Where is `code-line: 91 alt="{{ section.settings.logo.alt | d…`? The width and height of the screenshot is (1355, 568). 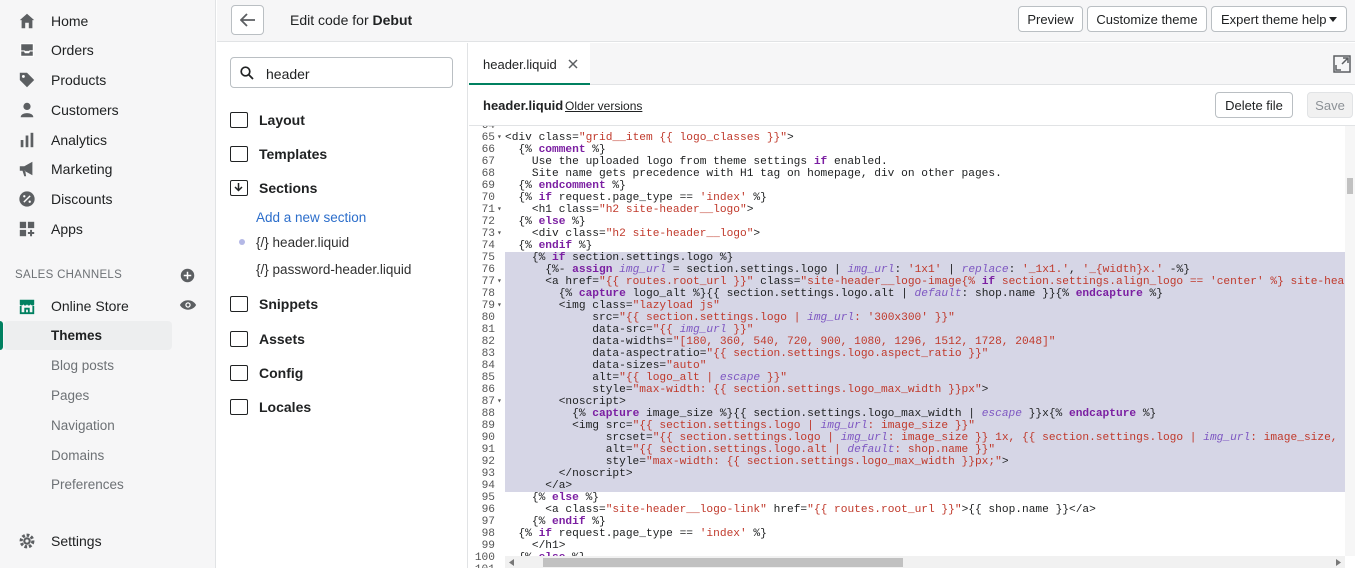
code-line: 91 alt="{{ section.settings.logo.alt | d… is located at coordinates (912, 450).